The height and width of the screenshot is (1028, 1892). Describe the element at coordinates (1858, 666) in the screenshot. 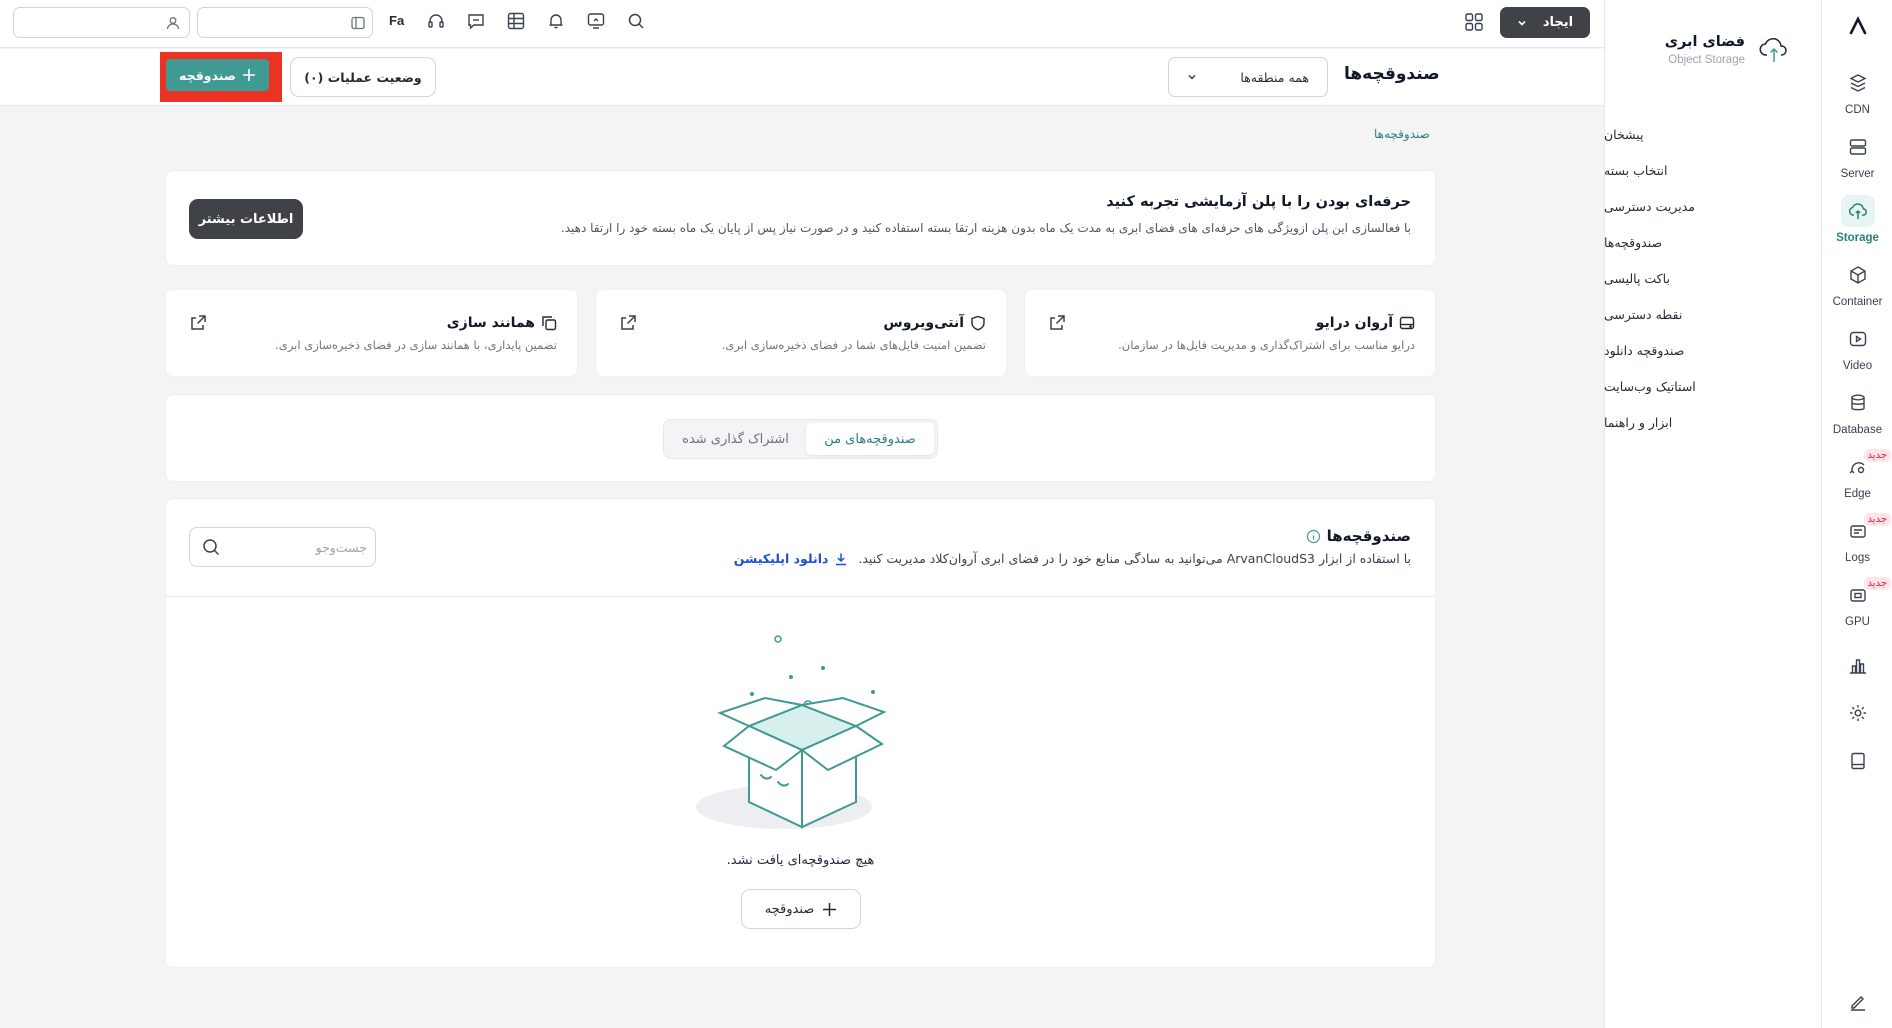

I see `chart-icon` at that location.